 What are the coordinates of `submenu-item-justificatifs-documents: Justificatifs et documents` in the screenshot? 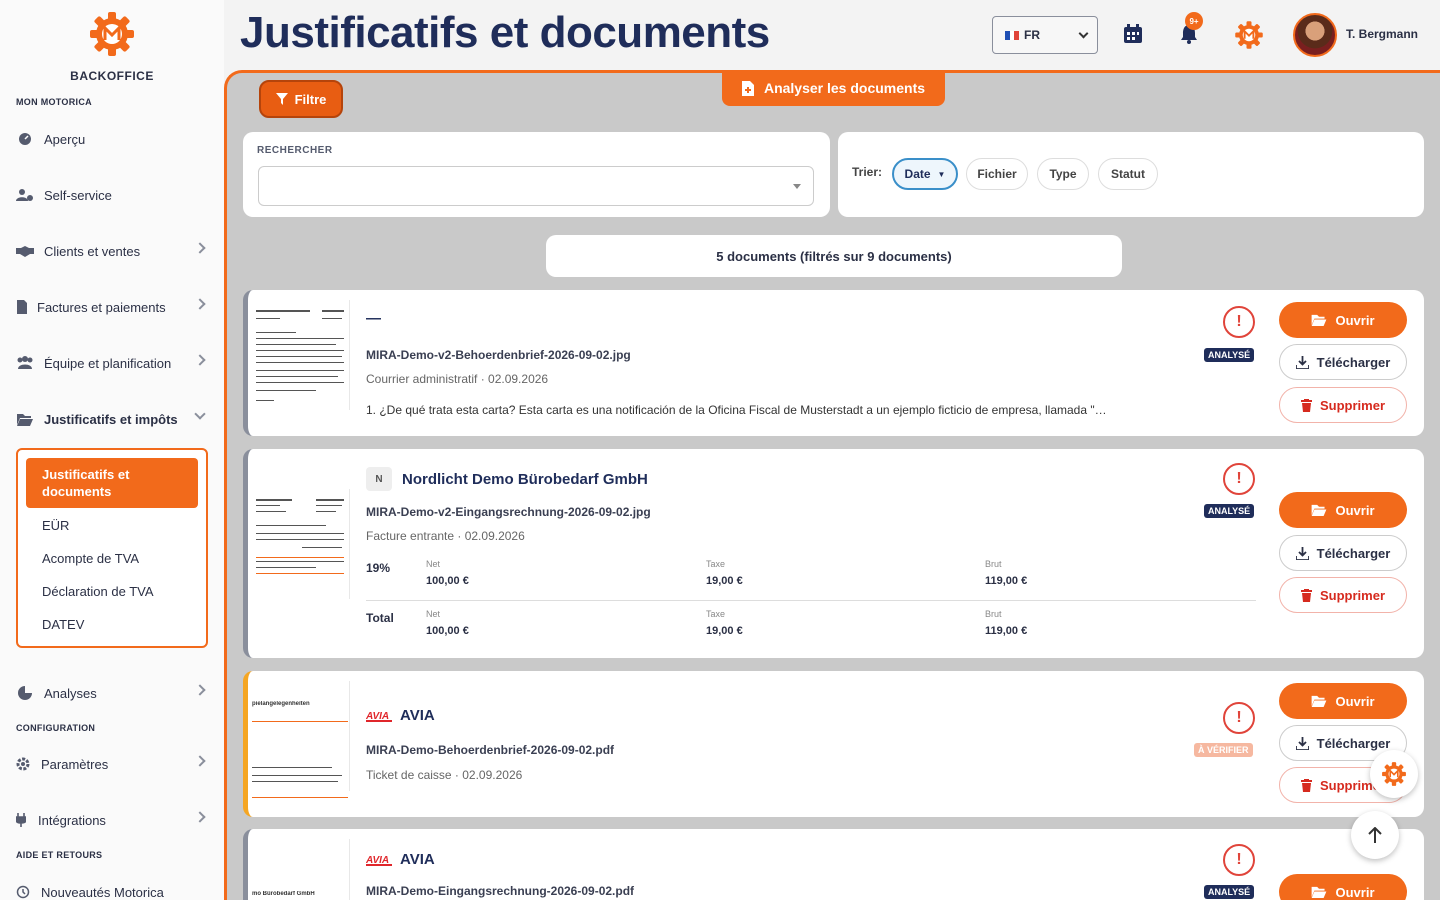 It's located at (112, 483).